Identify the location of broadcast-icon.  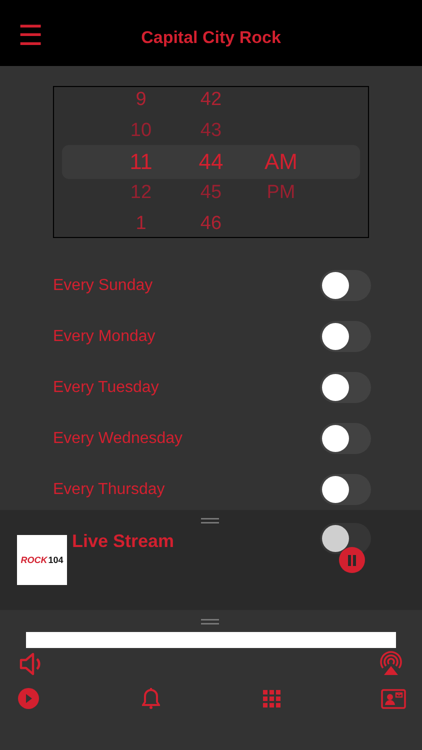
(391, 663).